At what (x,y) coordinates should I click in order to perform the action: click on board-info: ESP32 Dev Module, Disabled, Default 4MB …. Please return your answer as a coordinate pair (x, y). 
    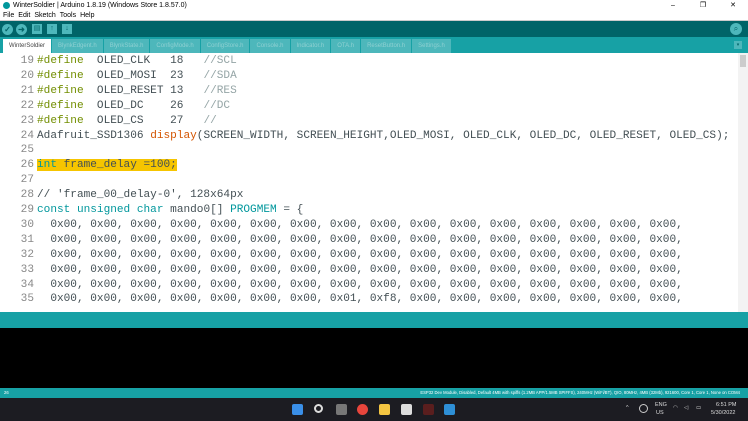
    Looking at the image, I should click on (580, 392).